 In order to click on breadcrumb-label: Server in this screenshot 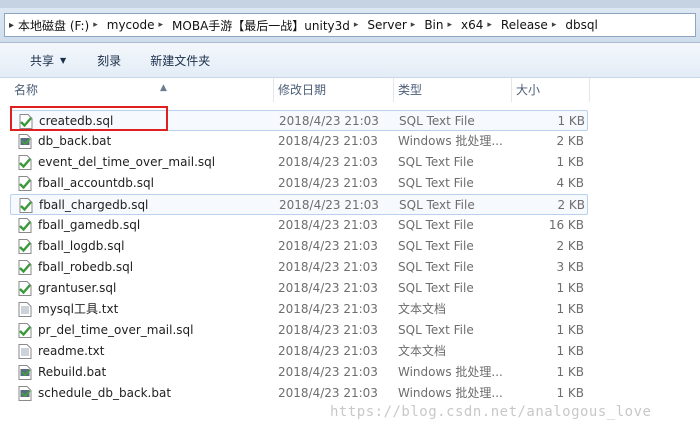, I will do `click(387, 25)`.